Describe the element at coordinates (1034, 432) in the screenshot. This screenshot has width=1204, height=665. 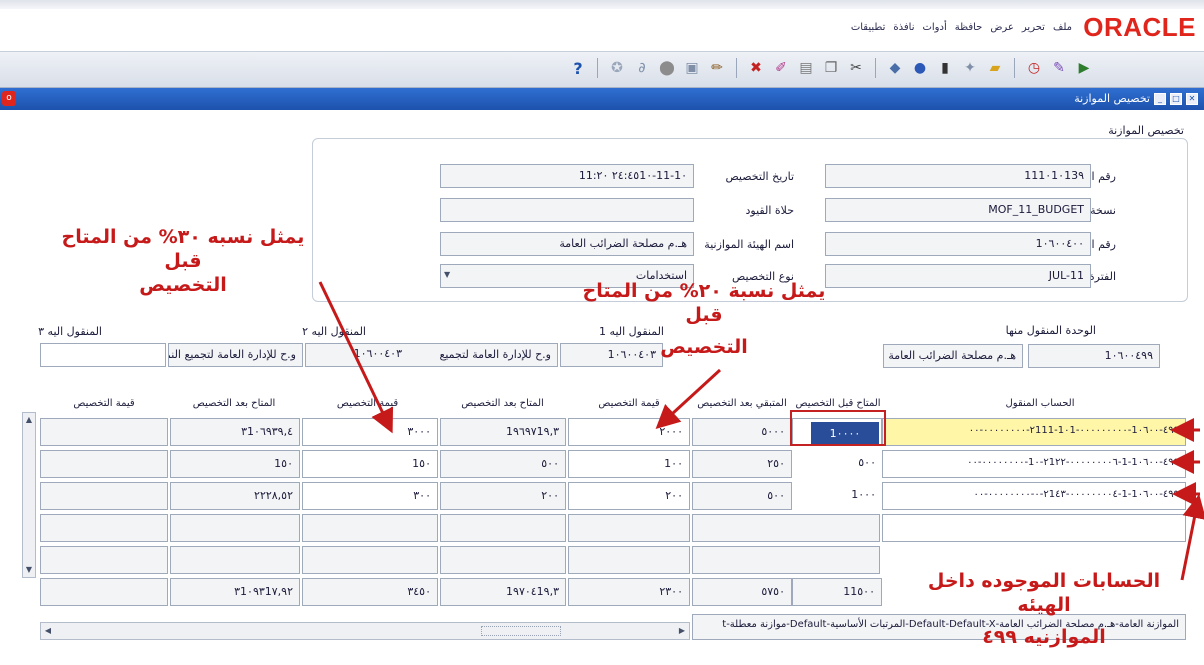
I see `grid-cell-account: ٤٩٩-1٠٦٠٠-٠٠٠٠٠٠٠٠٠-٢111-1٠1-٠٠٠٠٠٠٠٠-٠٠` at that location.